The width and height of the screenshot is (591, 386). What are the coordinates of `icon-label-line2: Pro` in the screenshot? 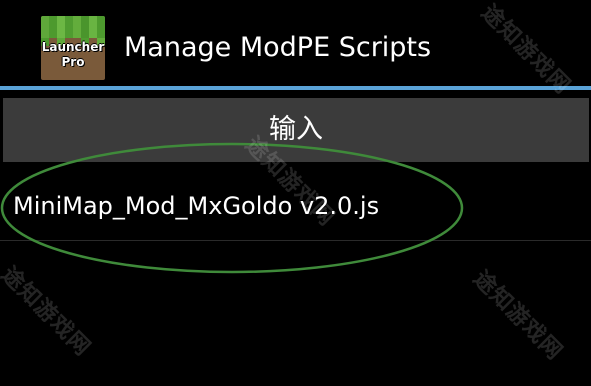 It's located at (73, 62).